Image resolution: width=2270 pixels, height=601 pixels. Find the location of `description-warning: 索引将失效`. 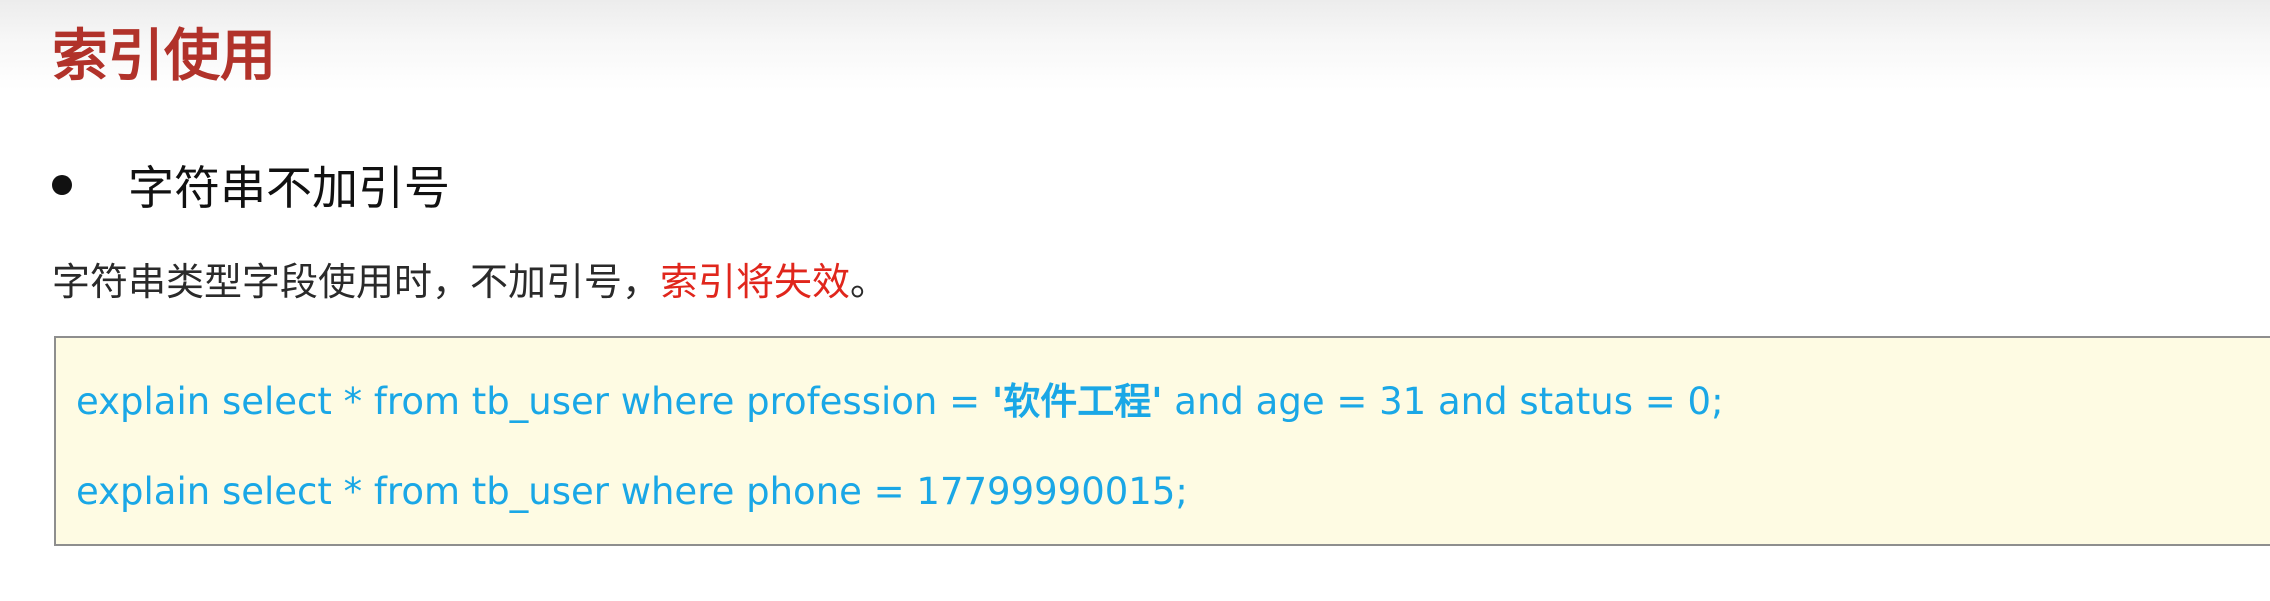

description-warning: 索引将失效 is located at coordinates (755, 282).